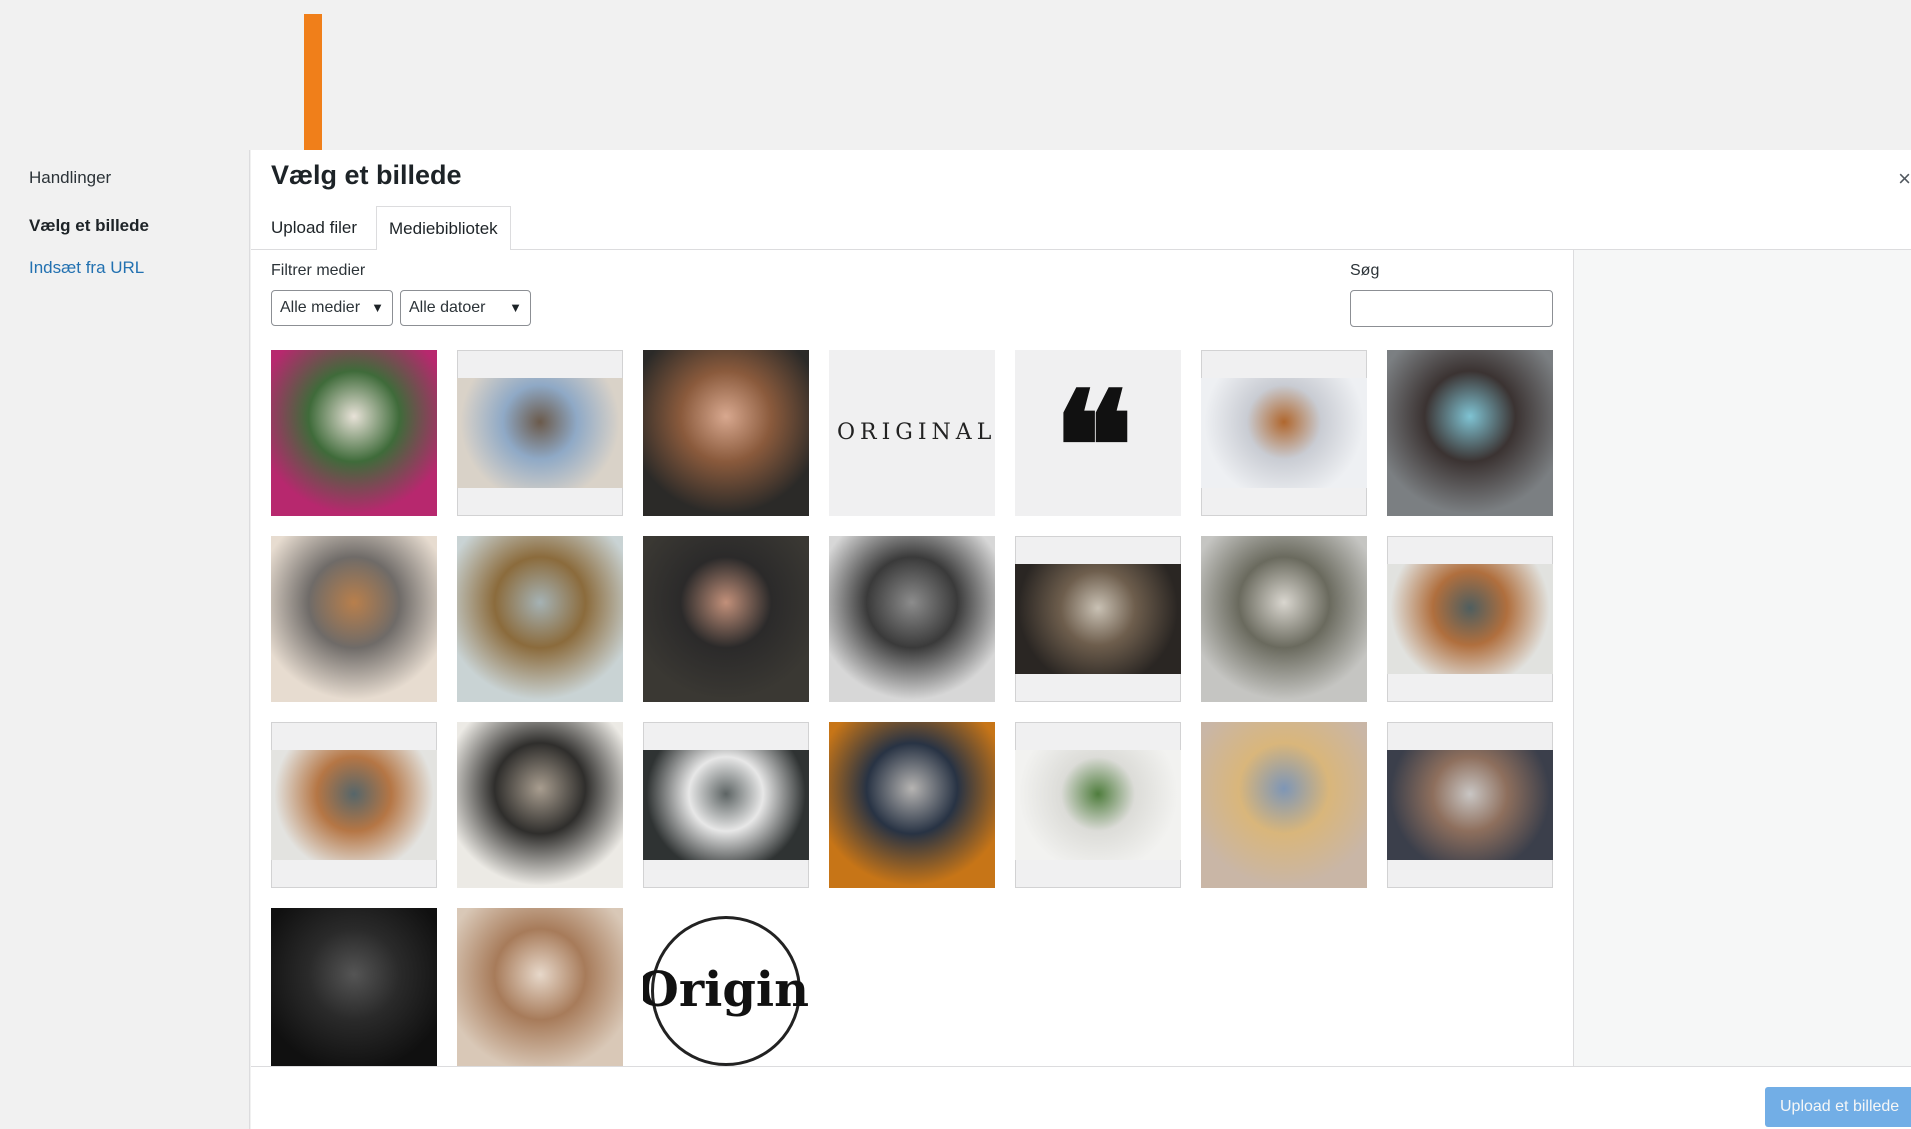  I want to click on attachment-city-skyline-photo, so click(354, 619).